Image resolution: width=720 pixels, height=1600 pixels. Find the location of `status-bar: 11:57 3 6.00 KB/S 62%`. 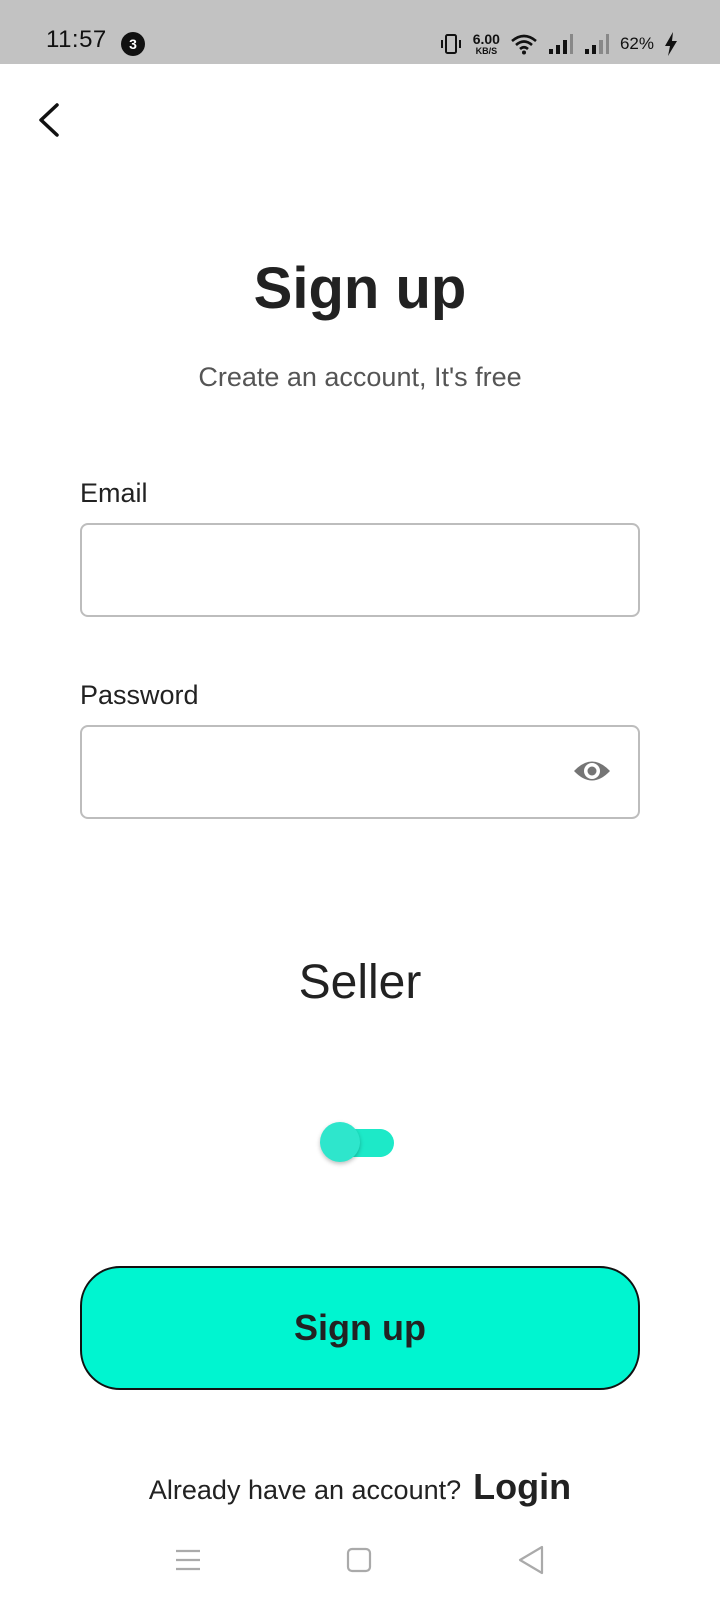

status-bar: 11:57 3 6.00 KB/S 62% is located at coordinates (360, 32).